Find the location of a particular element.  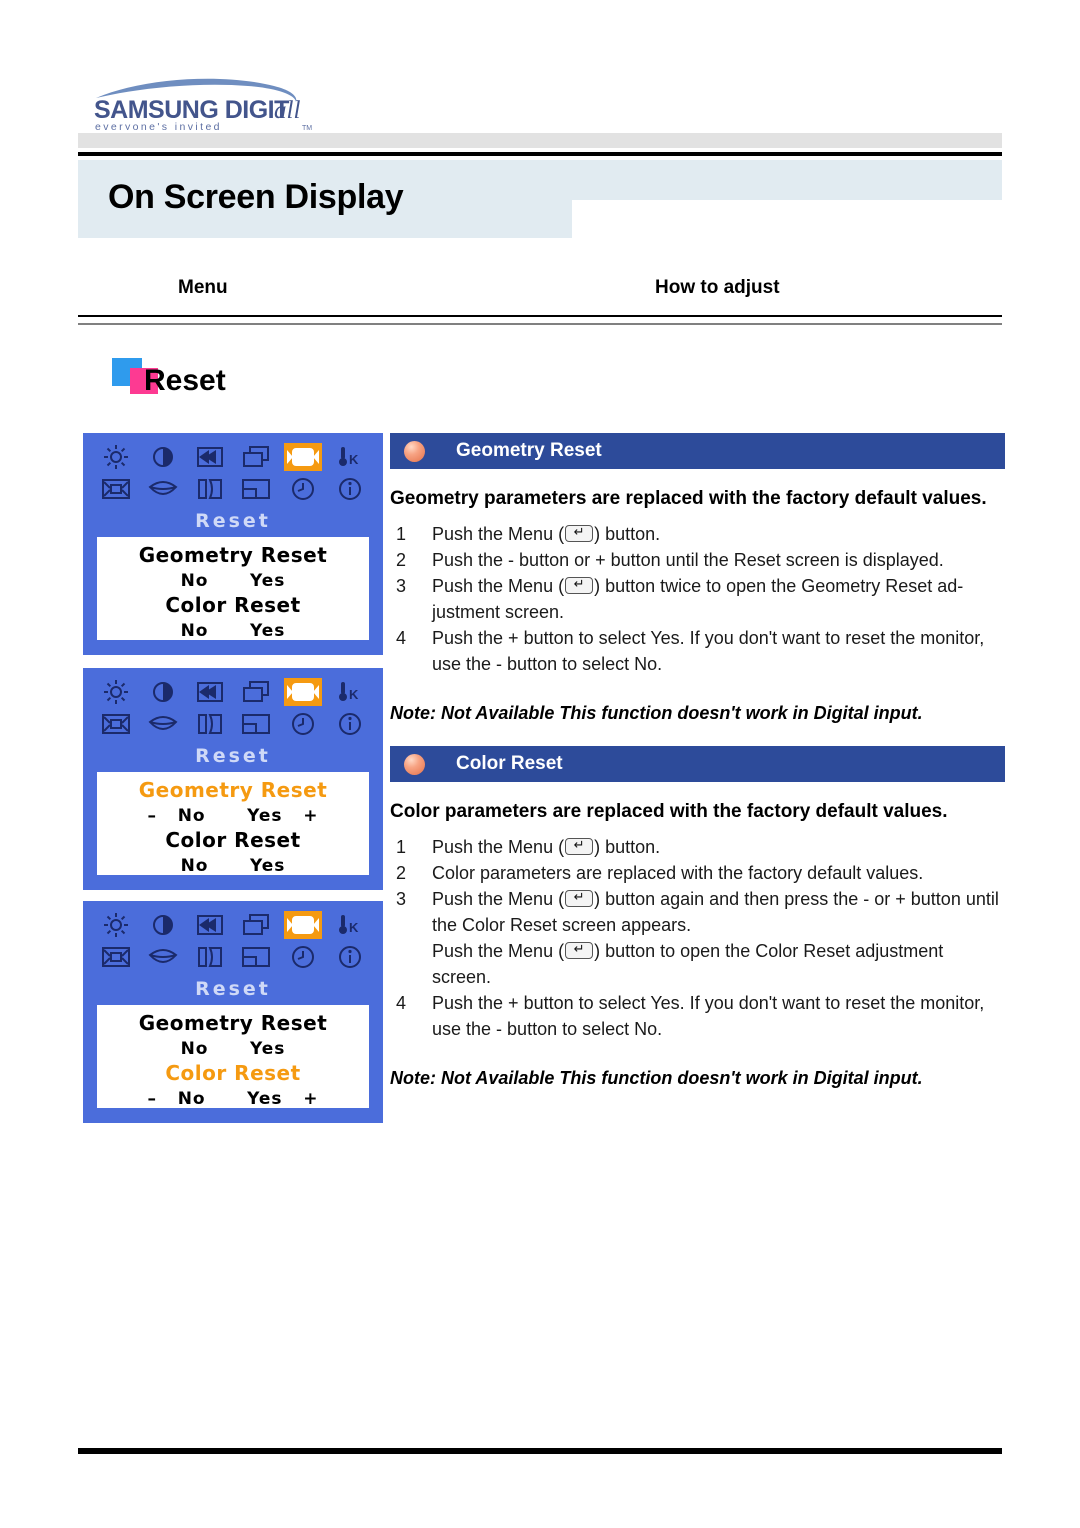

instruction-step: 1 Push the Menu () button. is located at coordinates (697, 534).